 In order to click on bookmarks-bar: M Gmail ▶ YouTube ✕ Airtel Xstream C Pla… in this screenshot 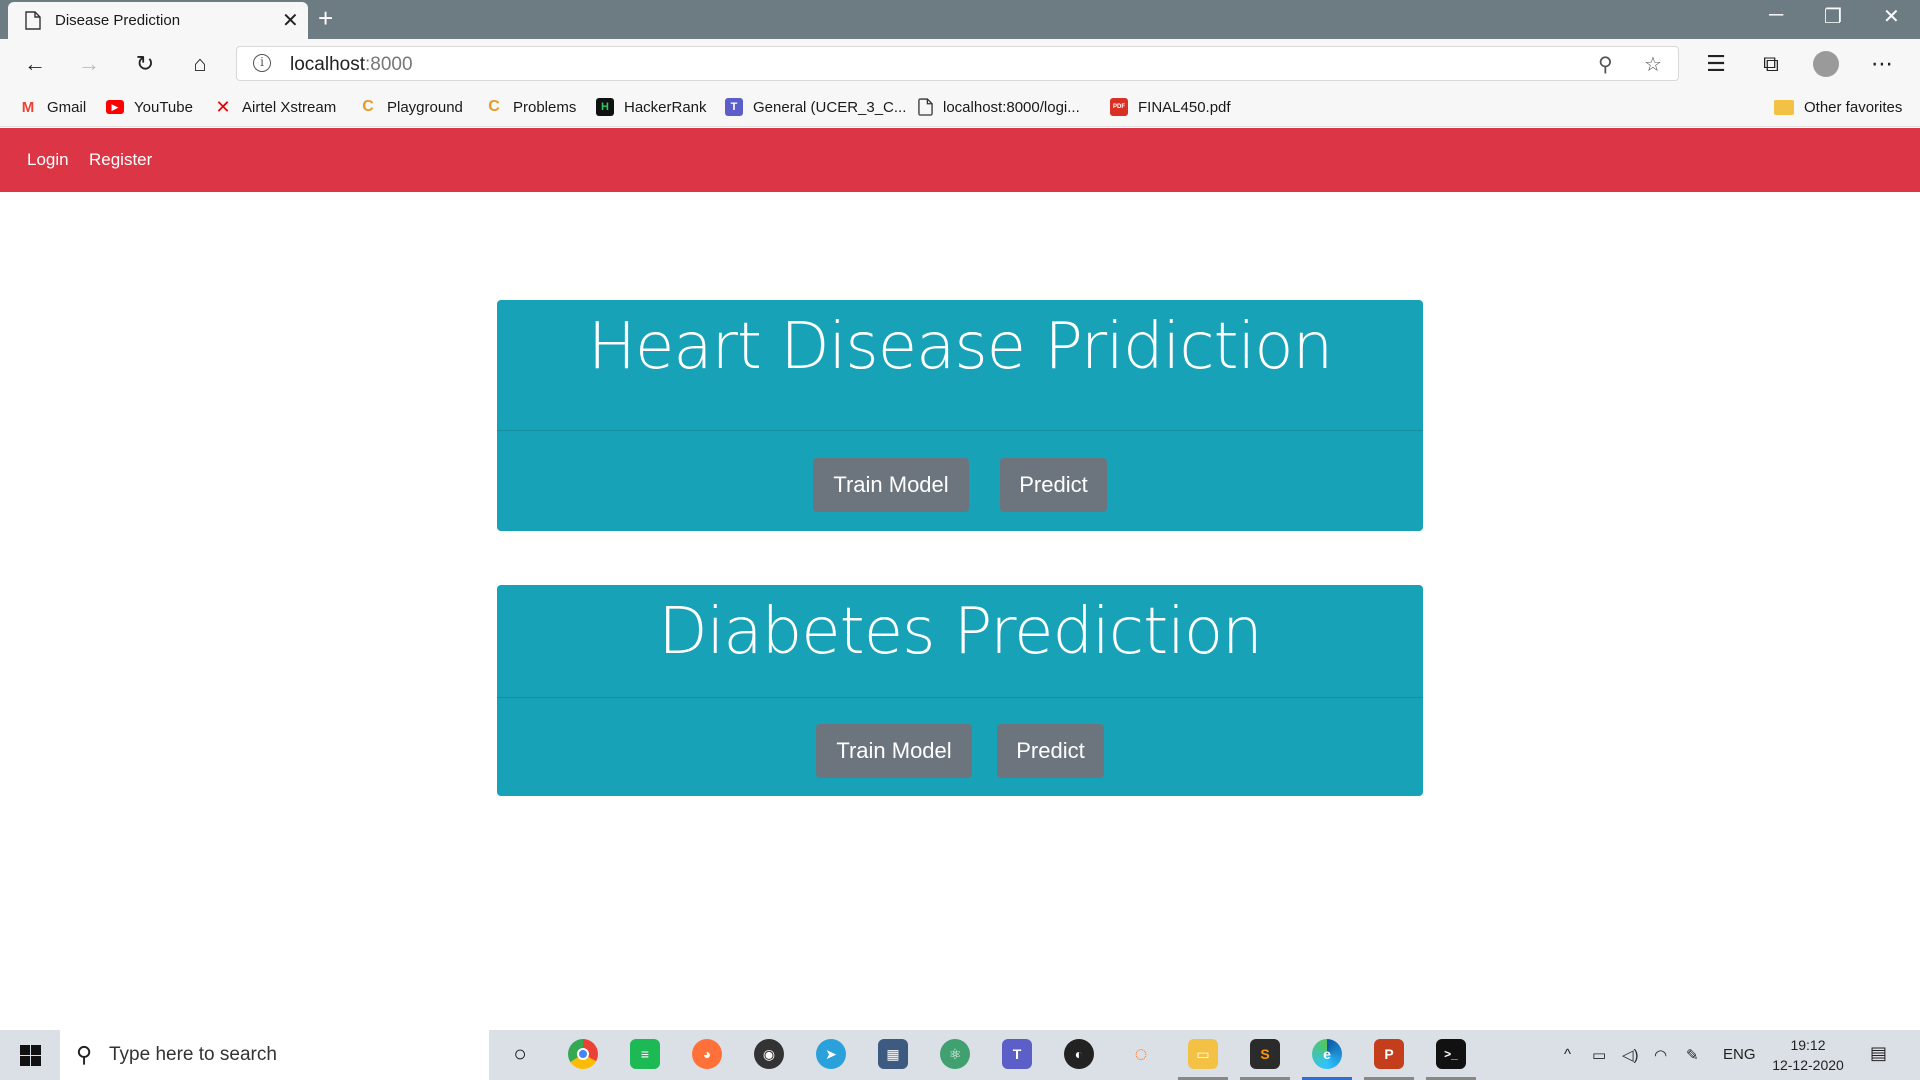, I will do `click(960, 108)`.